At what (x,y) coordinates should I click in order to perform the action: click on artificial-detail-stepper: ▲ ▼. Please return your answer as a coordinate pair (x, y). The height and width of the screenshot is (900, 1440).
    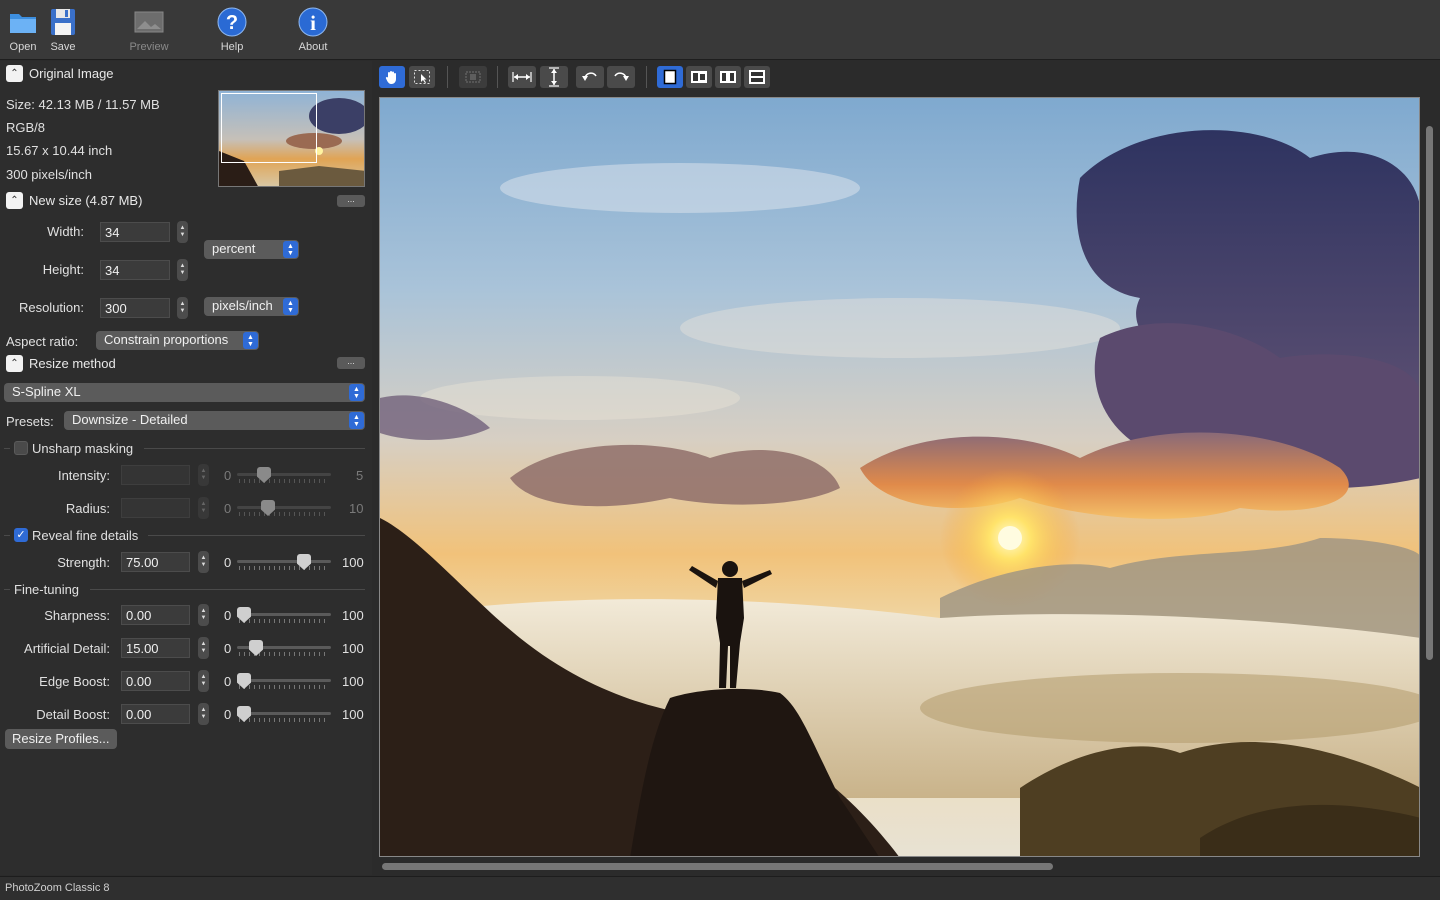
    Looking at the image, I should click on (203, 648).